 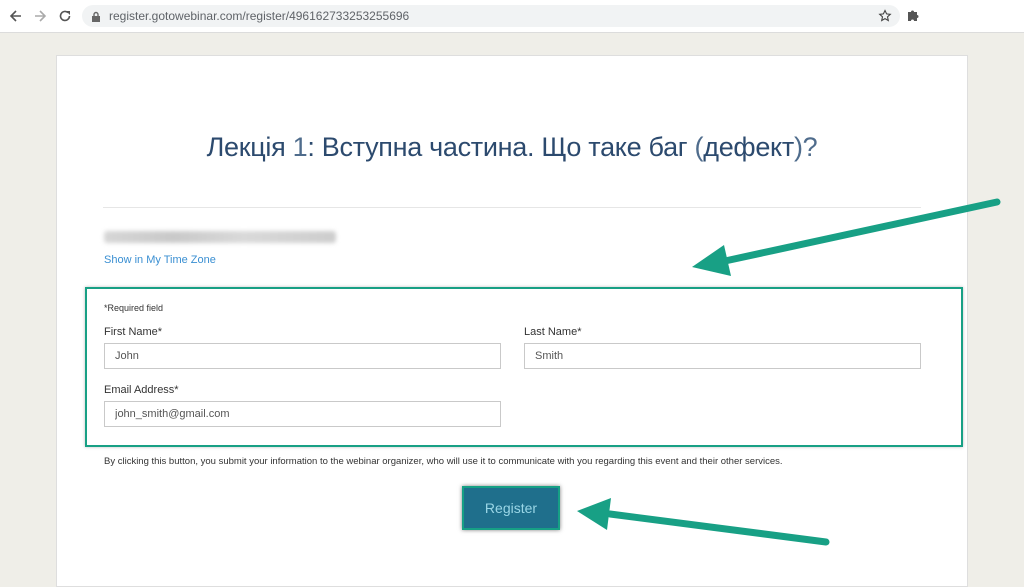 What do you see at coordinates (40, 16) in the screenshot?
I see `forward-icon` at bounding box center [40, 16].